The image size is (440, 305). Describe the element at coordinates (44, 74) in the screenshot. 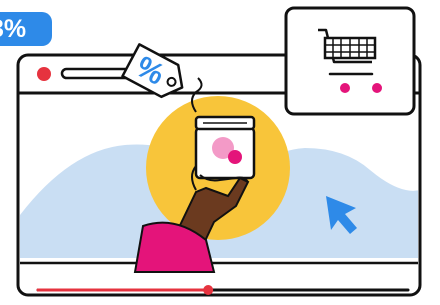

I see `record-dot-icon` at that location.